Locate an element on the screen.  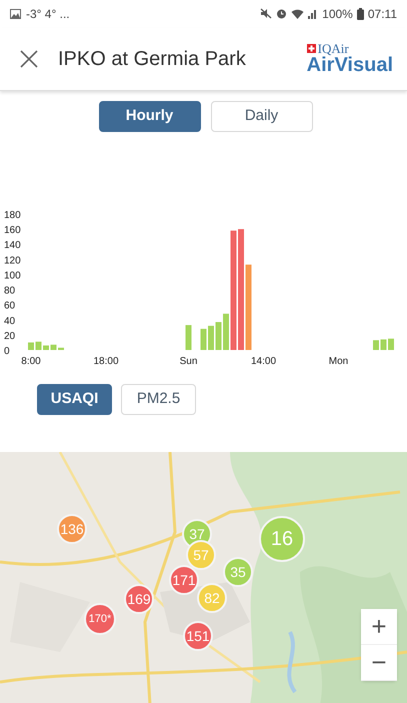
tab: PM2.5 is located at coordinates (158, 400).